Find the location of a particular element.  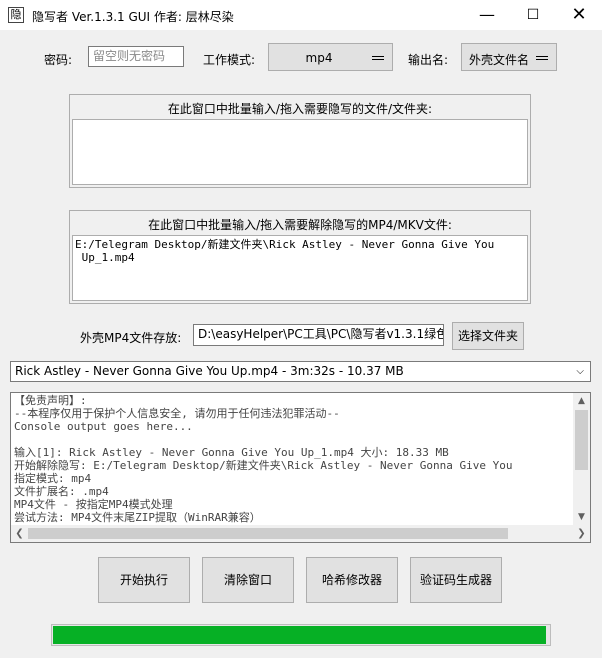

vertical-scroll-thumb is located at coordinates (581, 440).